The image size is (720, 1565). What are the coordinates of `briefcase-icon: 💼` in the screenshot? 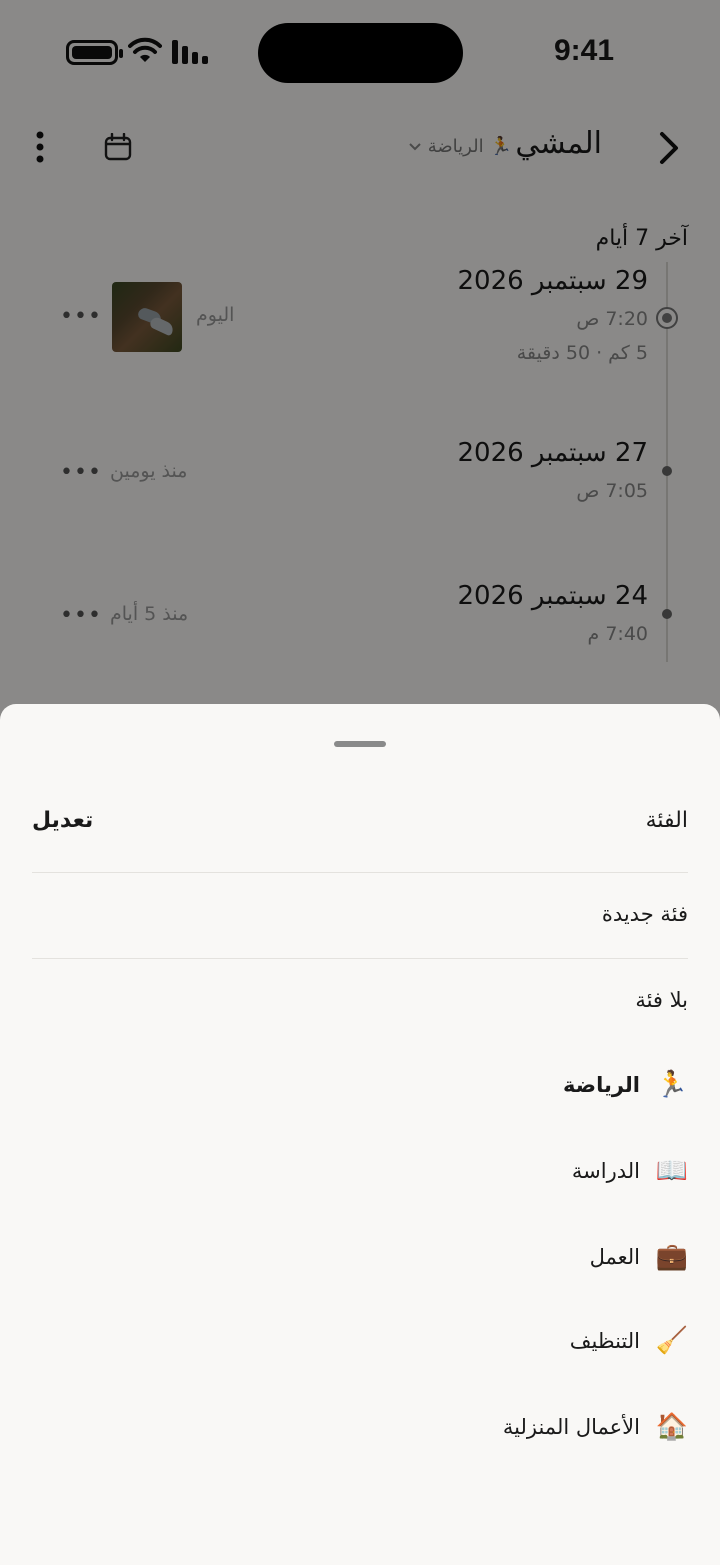 It's located at (671, 1257).